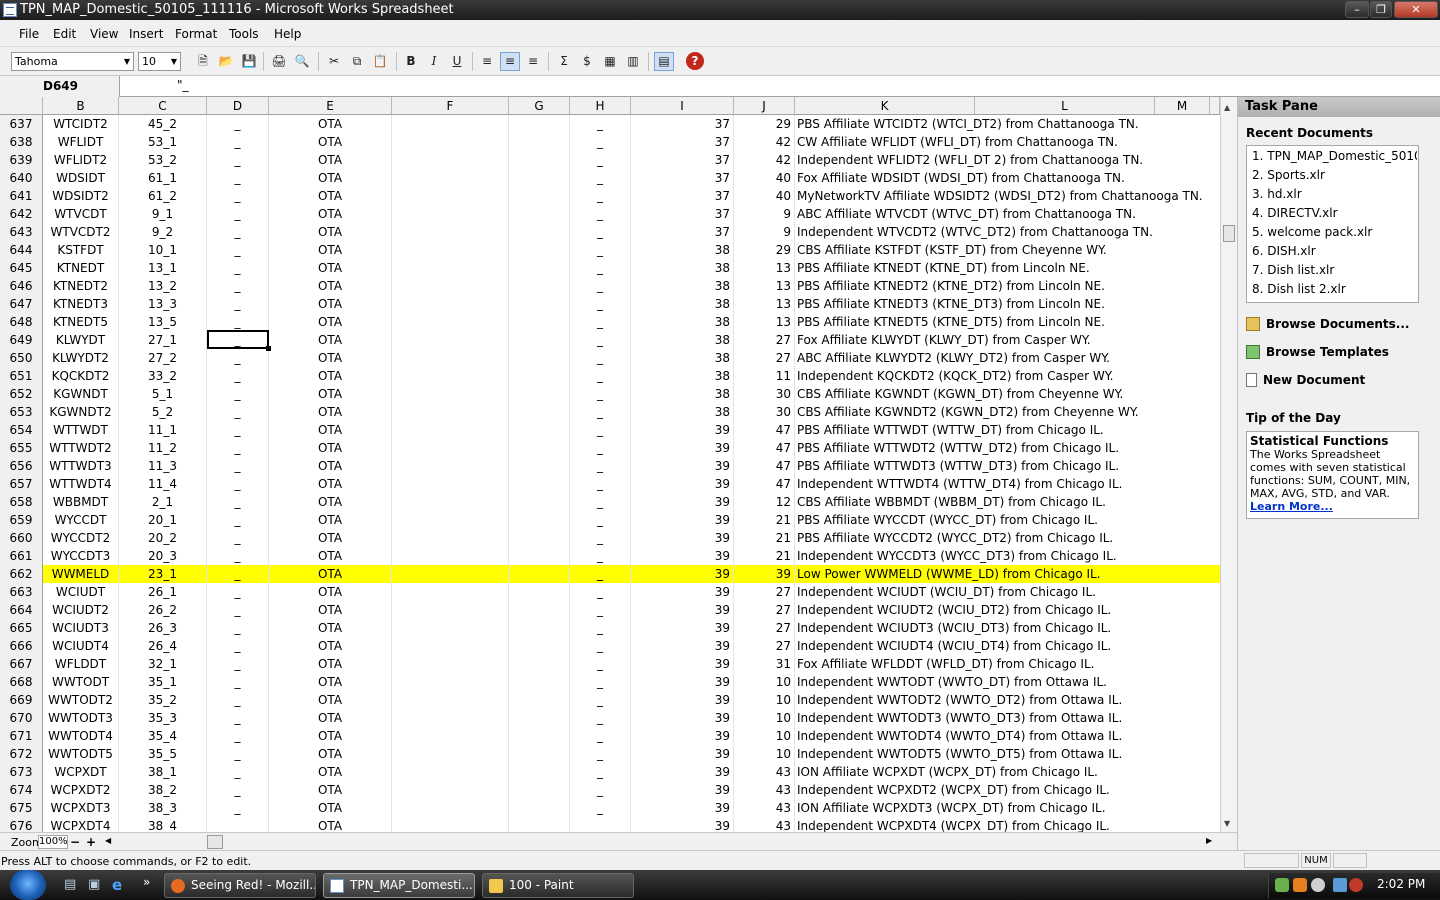  Describe the element at coordinates (21, 124) in the screenshot. I see `row-number: 637` at that location.